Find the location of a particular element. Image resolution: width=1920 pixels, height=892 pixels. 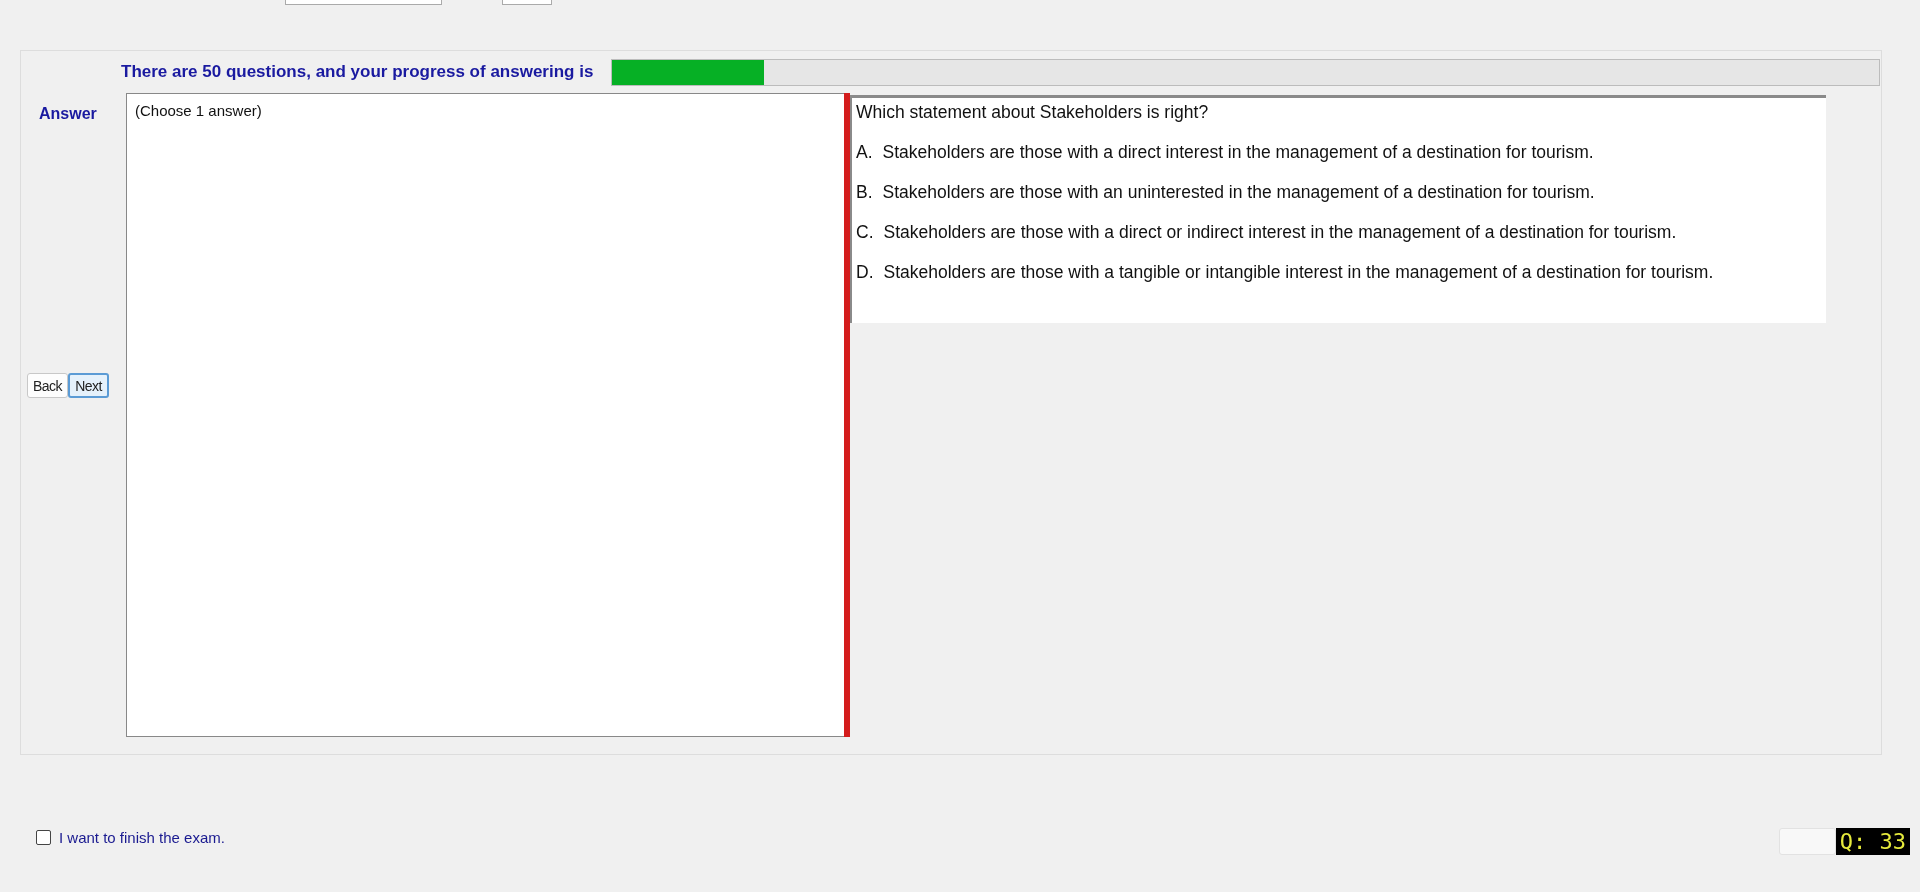

partial-button is located at coordinates (1807, 841).